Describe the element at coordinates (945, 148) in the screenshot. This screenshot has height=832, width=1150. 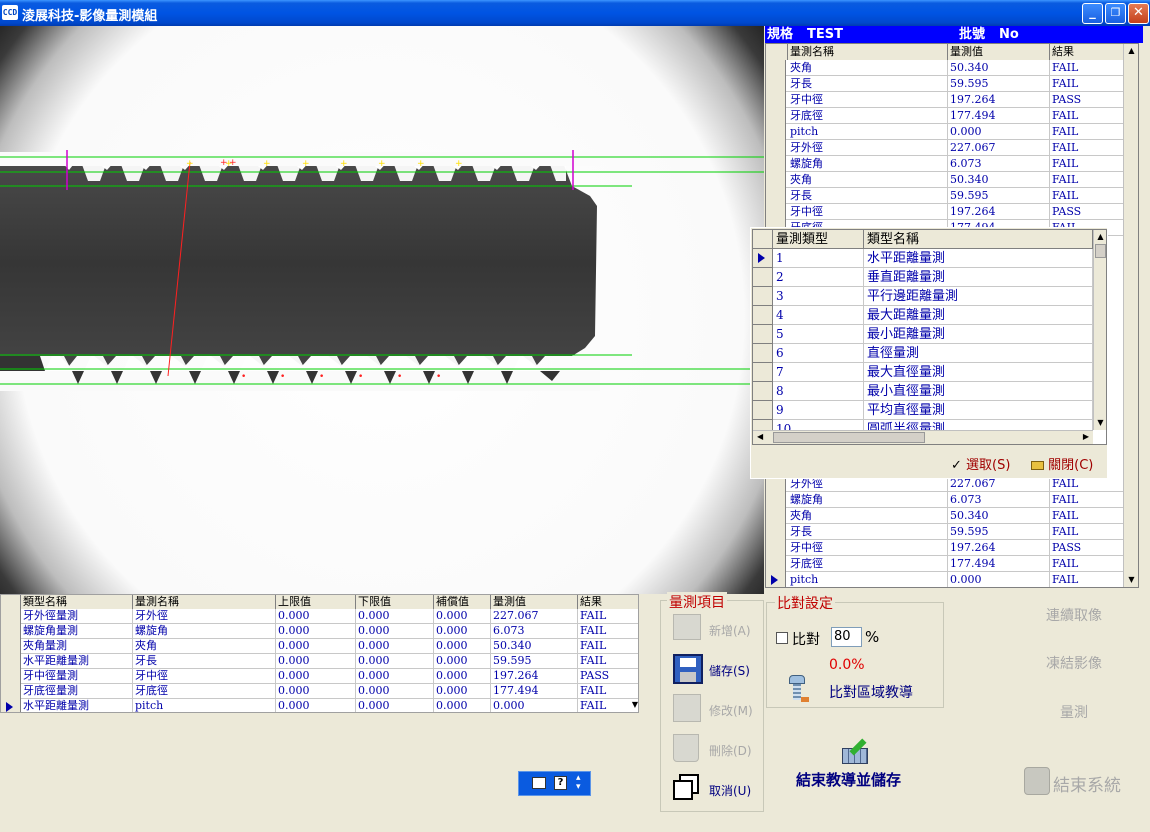
I see `spec-row: 牙外徑 227.067 FAIL` at that location.